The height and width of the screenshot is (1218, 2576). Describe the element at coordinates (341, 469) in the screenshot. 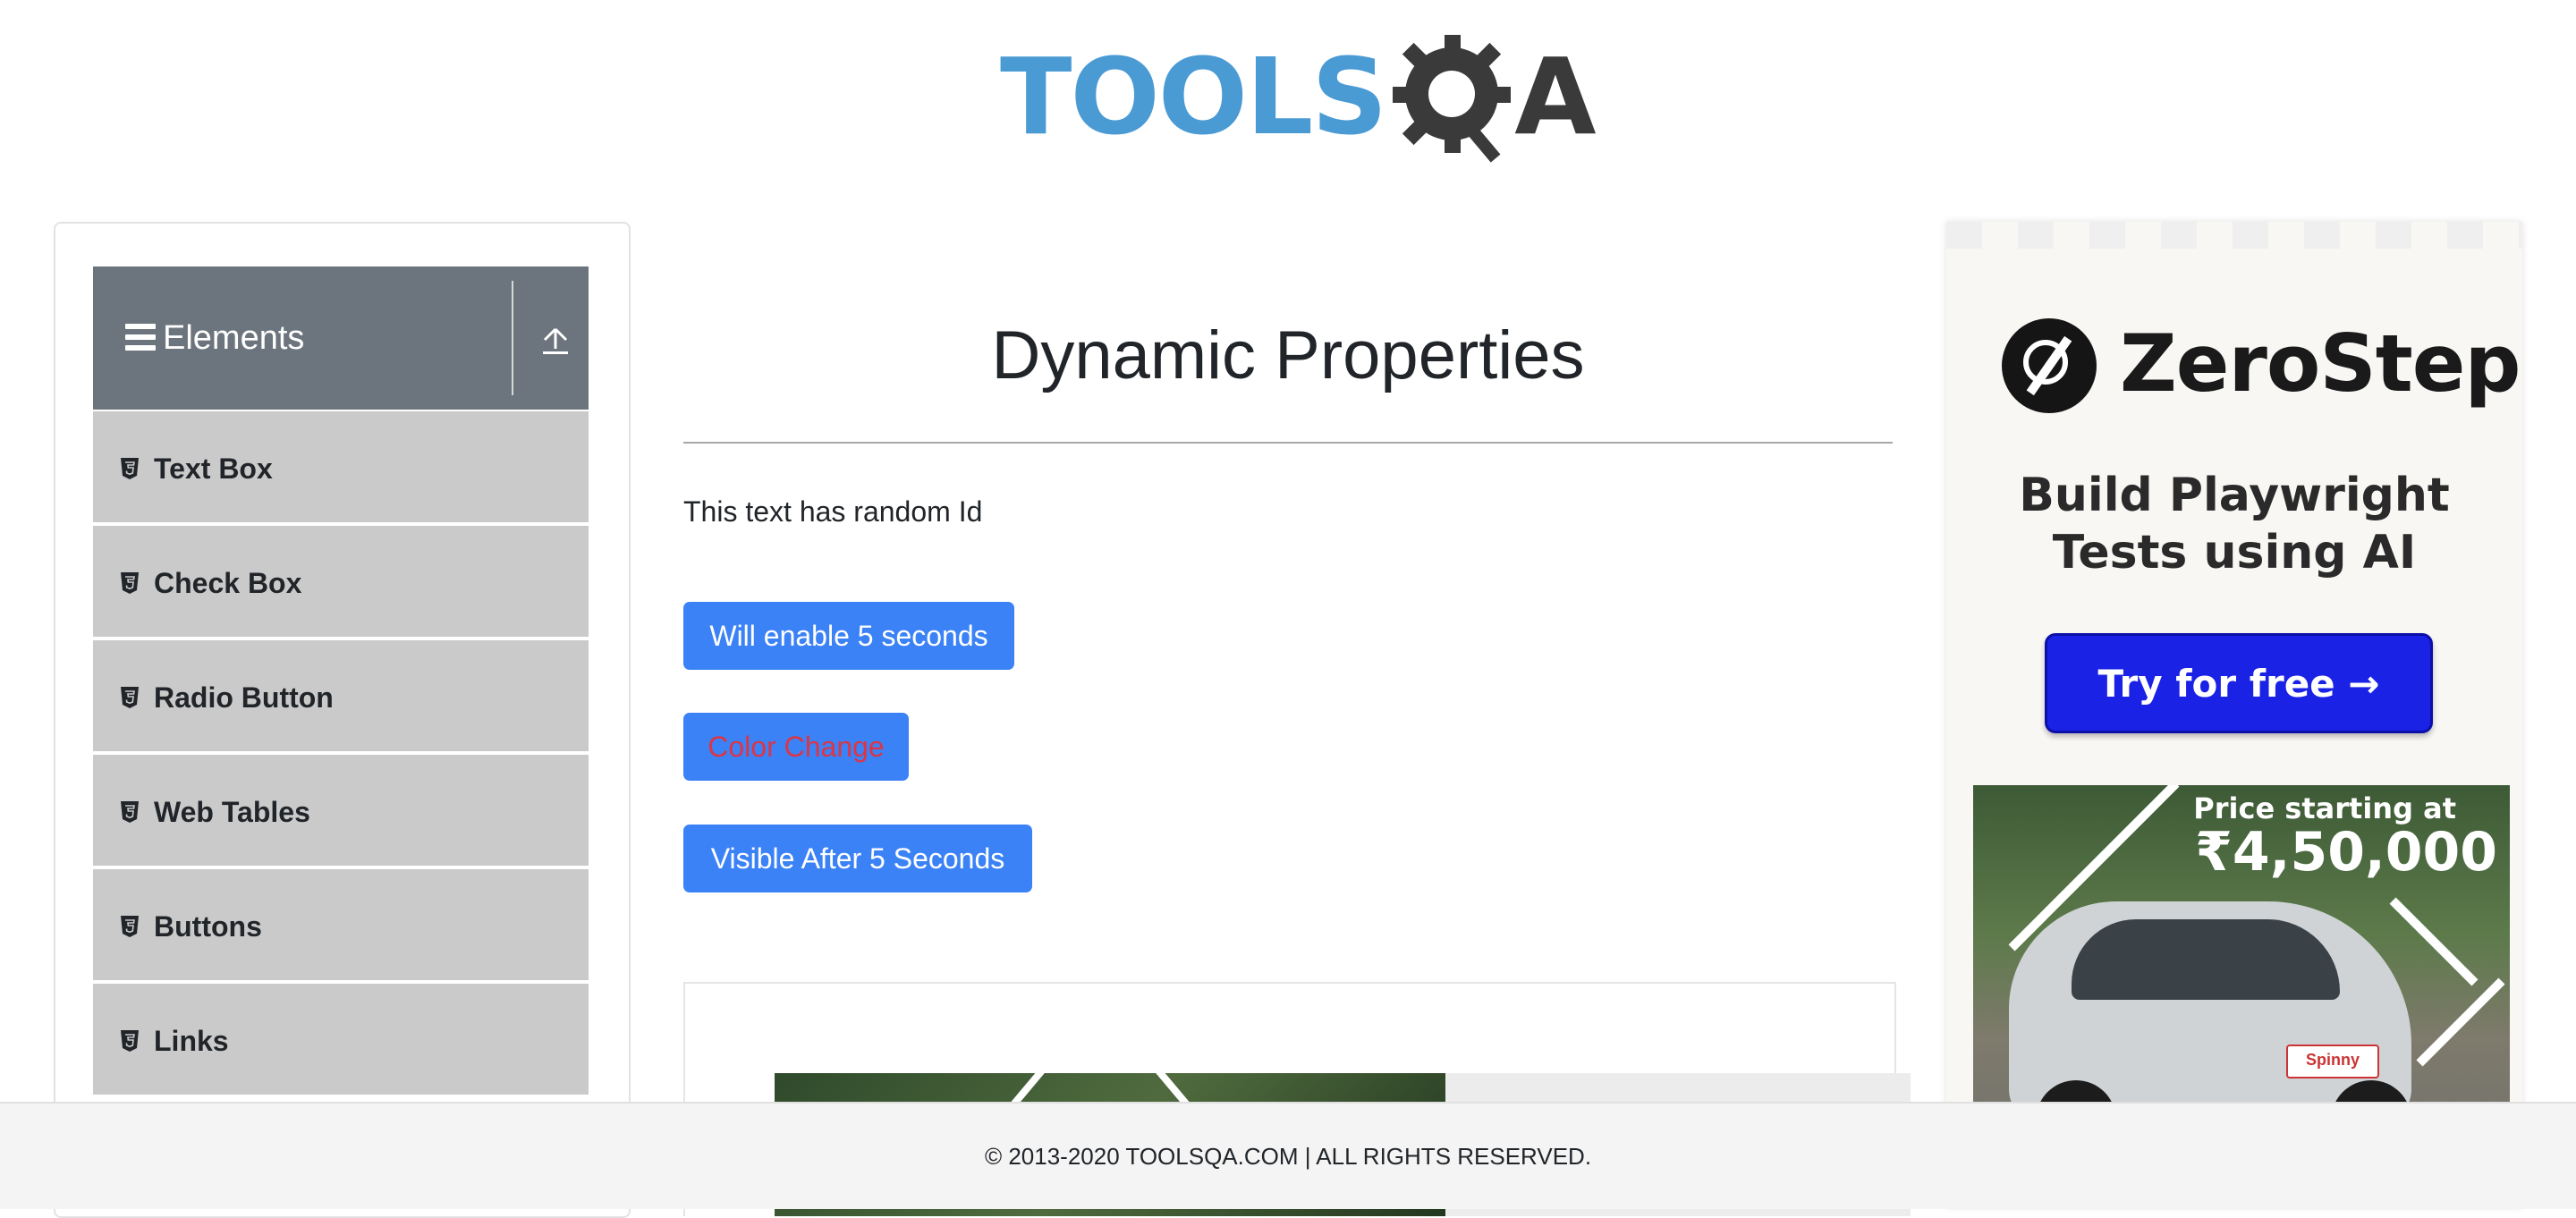

I see `sidebar-item-text-box: Text Box` at that location.